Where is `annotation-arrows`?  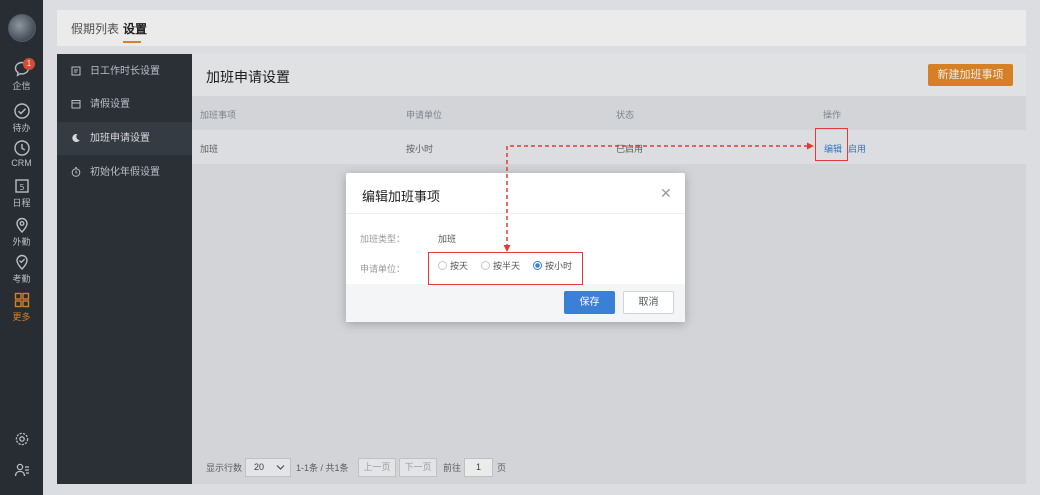 annotation-arrows is located at coordinates (658, 197).